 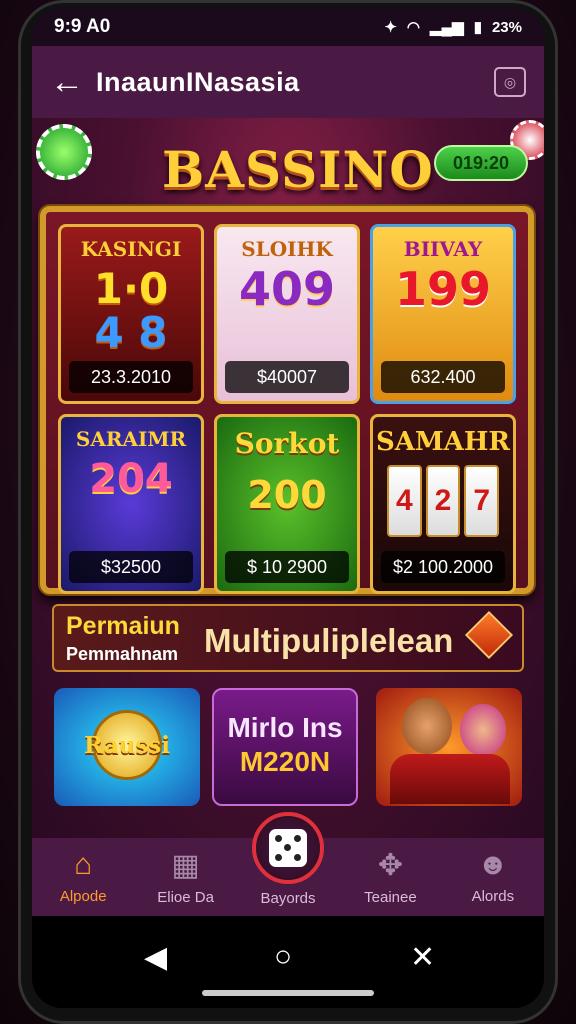 I want to click on camera-icon: ◎, so click(x=510, y=82).